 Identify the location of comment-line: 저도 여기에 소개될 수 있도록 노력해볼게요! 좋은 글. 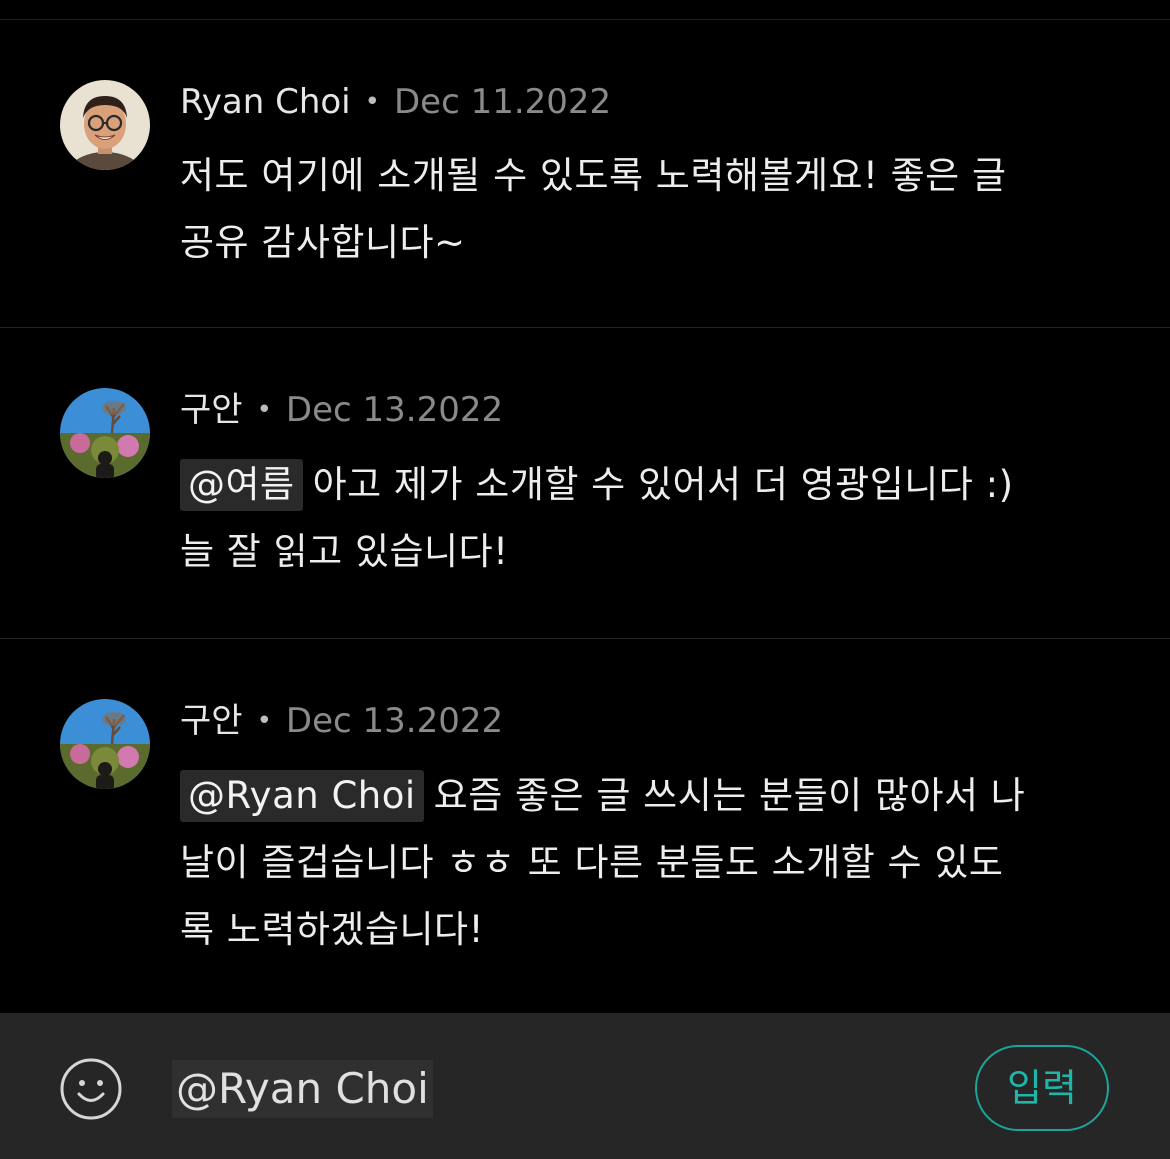
(593, 175).